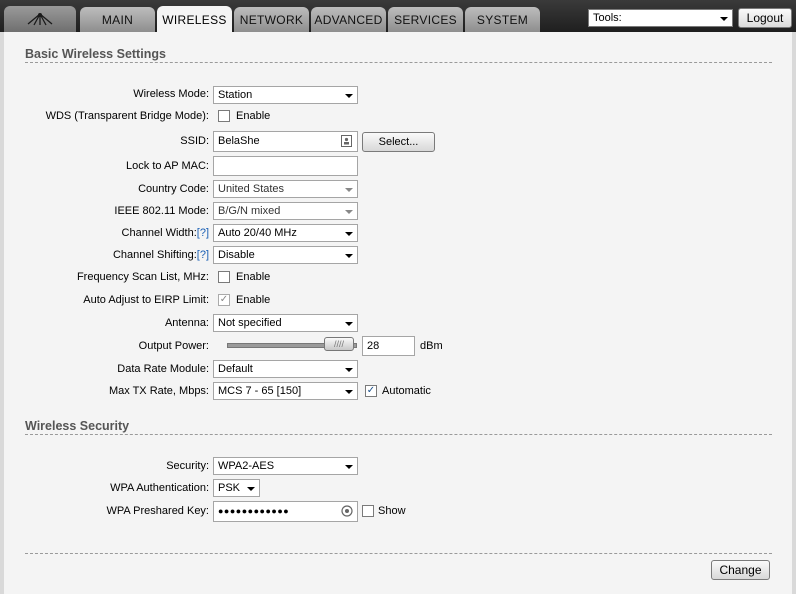  Describe the element at coordinates (285, 255) in the screenshot. I see `channel-shifting-select: Disable` at that location.